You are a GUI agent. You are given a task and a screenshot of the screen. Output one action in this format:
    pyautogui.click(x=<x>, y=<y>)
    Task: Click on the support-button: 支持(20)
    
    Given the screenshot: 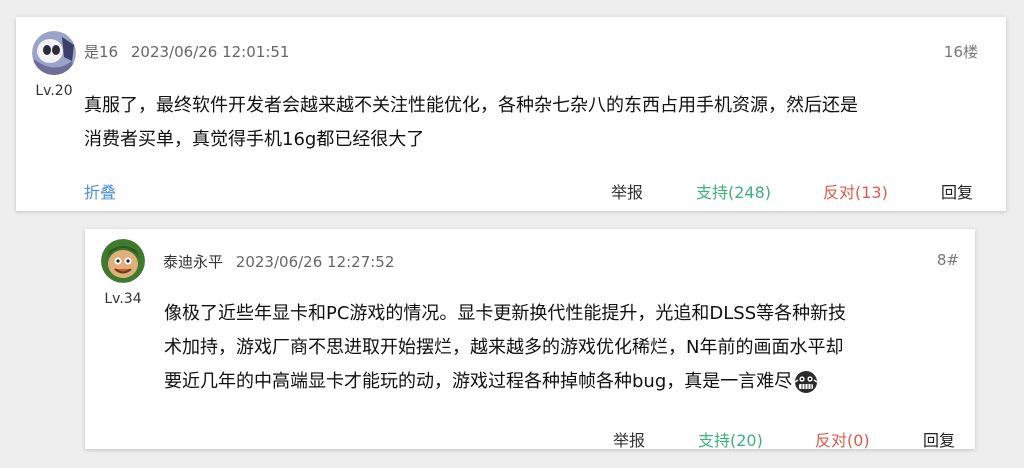 What is the action you would take?
    pyautogui.click(x=730, y=439)
    